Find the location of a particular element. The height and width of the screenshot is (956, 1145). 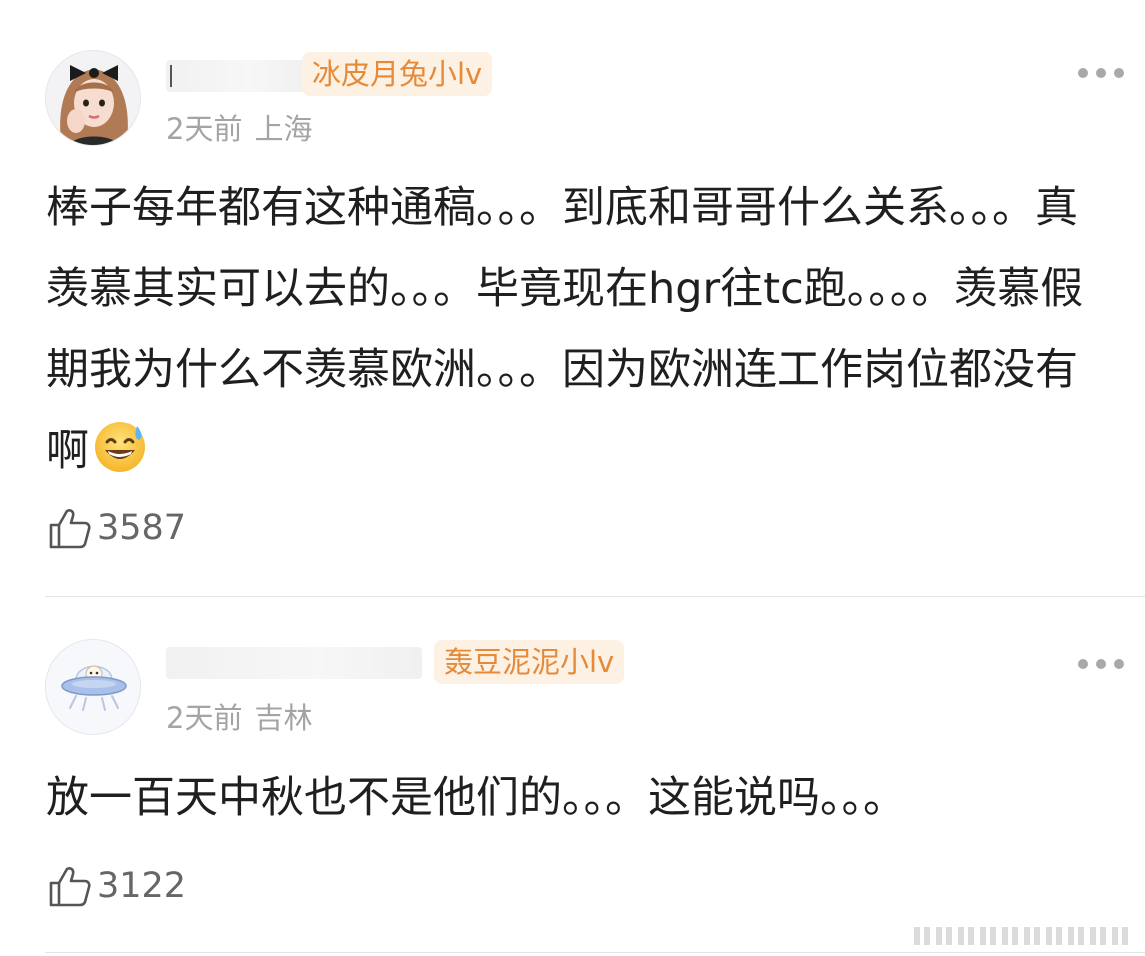

fan-level-badge: 轰豆泥泥小lv is located at coordinates (529, 662).